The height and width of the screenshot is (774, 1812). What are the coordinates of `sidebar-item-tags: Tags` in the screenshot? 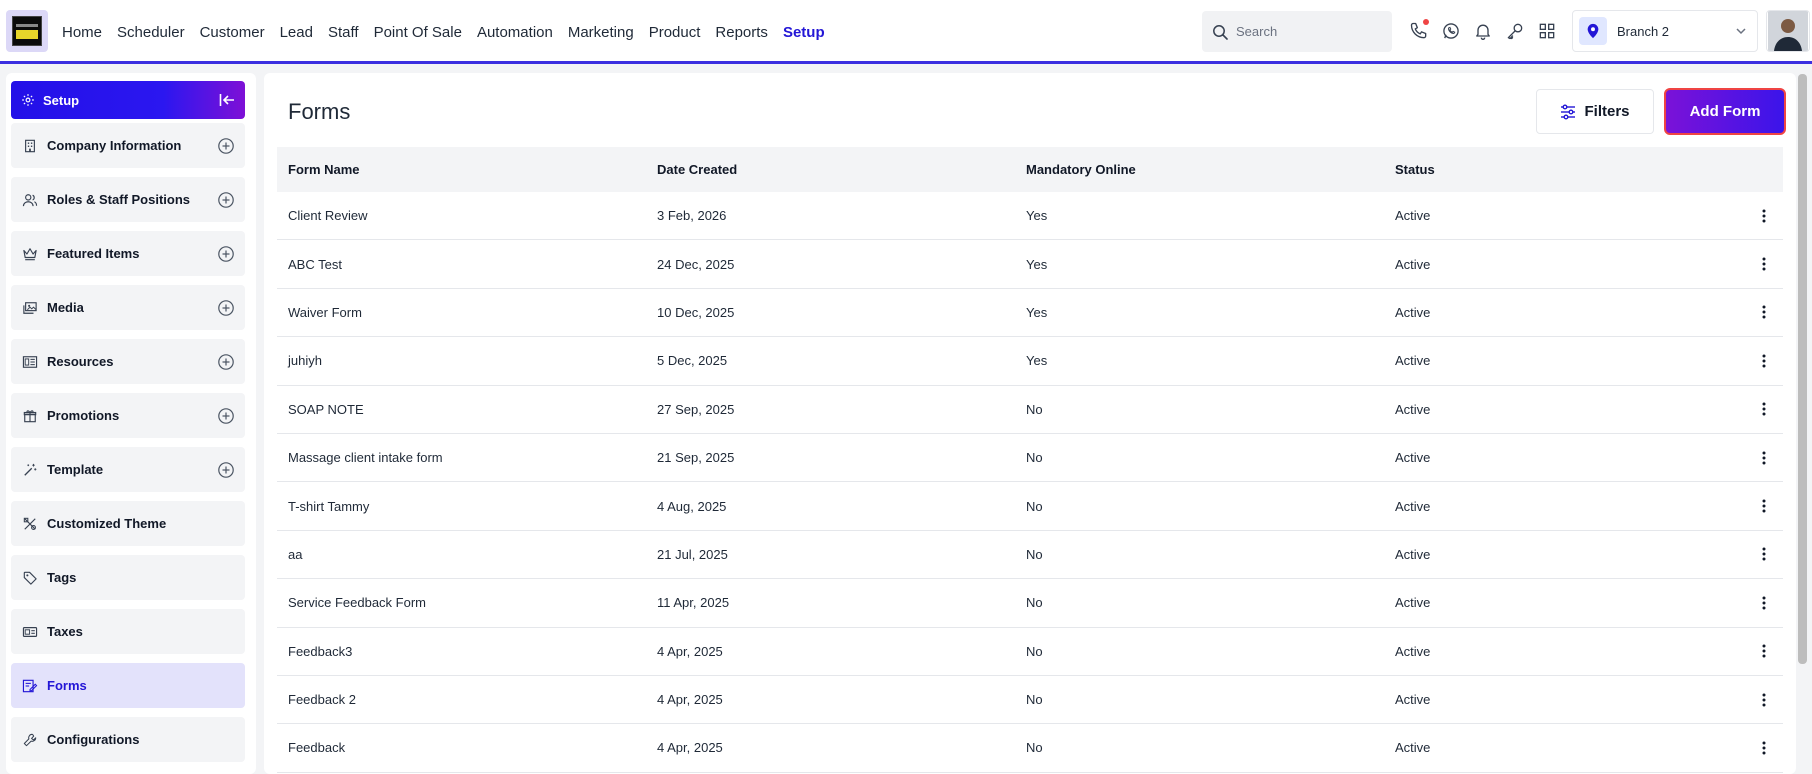 It's located at (128, 577).